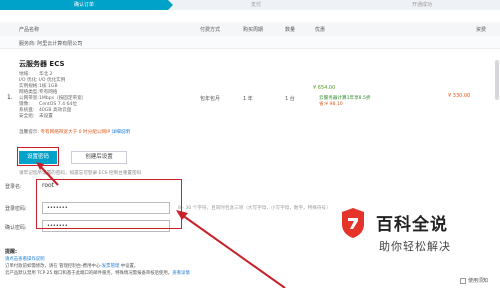 This screenshot has height=288, width=500. Describe the element at coordinates (290, 99) in the screenshot. I see `qty-value: 1 台` at that location.